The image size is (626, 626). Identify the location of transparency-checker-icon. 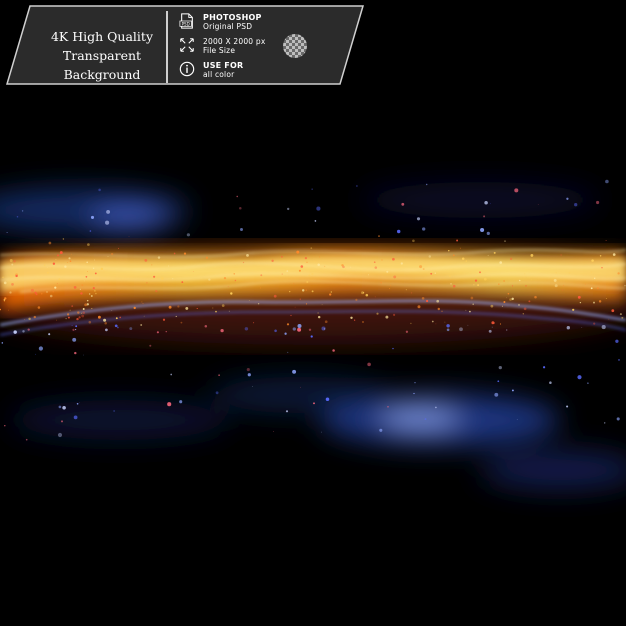
(295, 46).